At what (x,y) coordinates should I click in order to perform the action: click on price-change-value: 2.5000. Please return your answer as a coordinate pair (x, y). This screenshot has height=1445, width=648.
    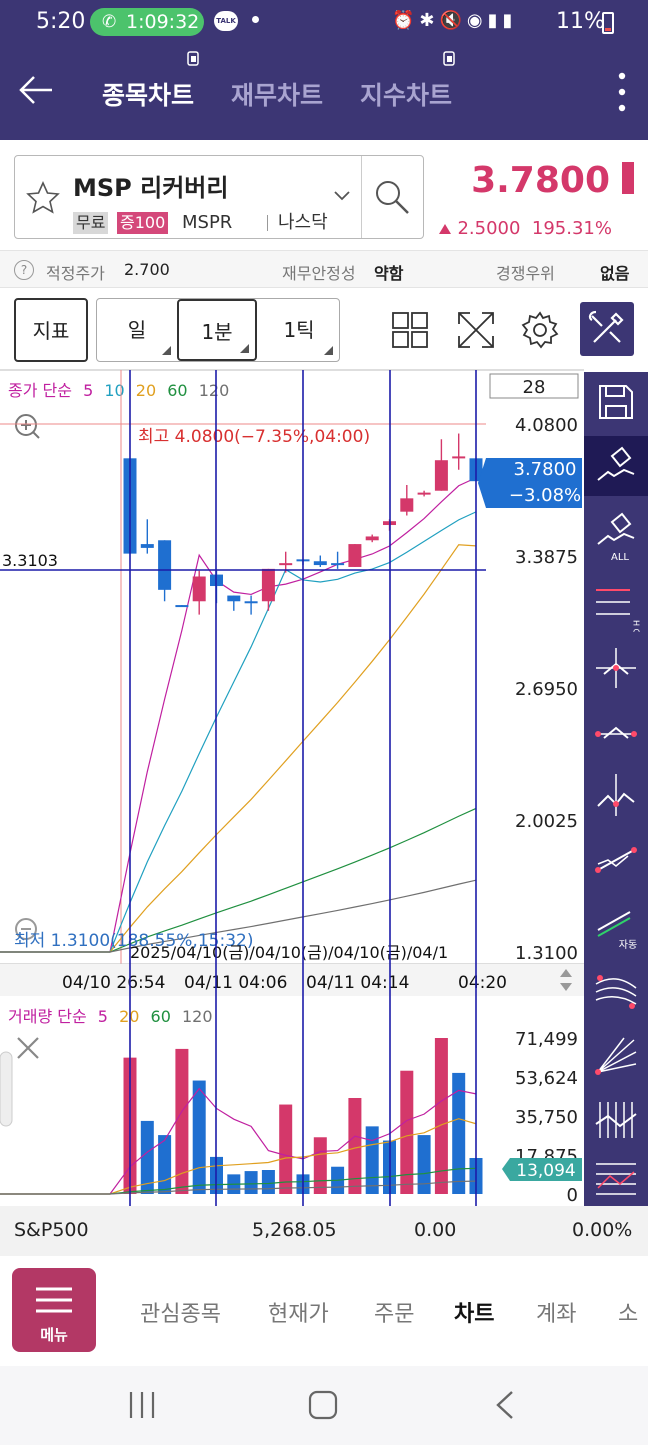
    Looking at the image, I should click on (489, 228).